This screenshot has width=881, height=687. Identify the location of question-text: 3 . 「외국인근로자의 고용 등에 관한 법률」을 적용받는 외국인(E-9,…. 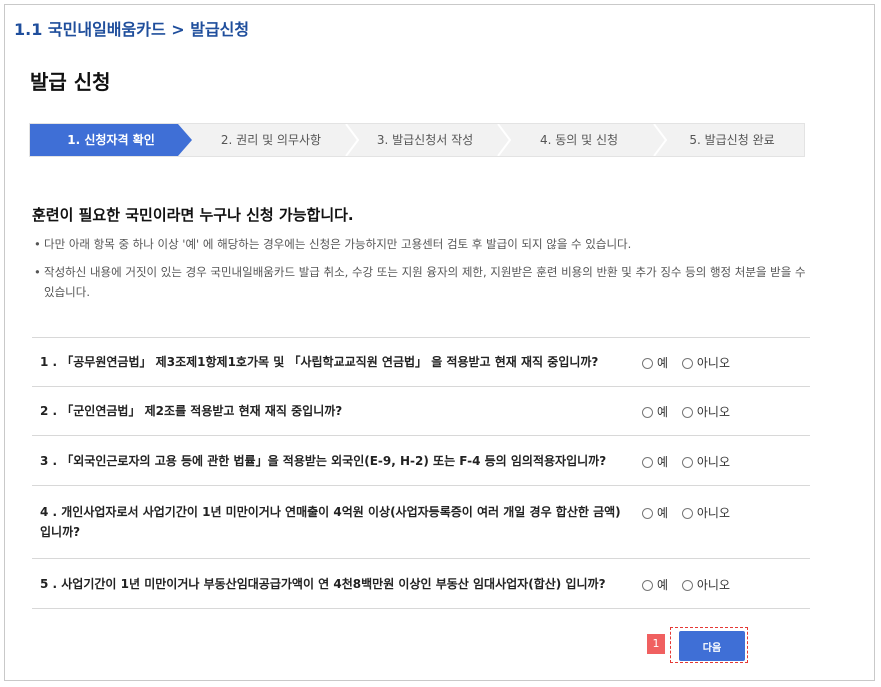
(323, 461).